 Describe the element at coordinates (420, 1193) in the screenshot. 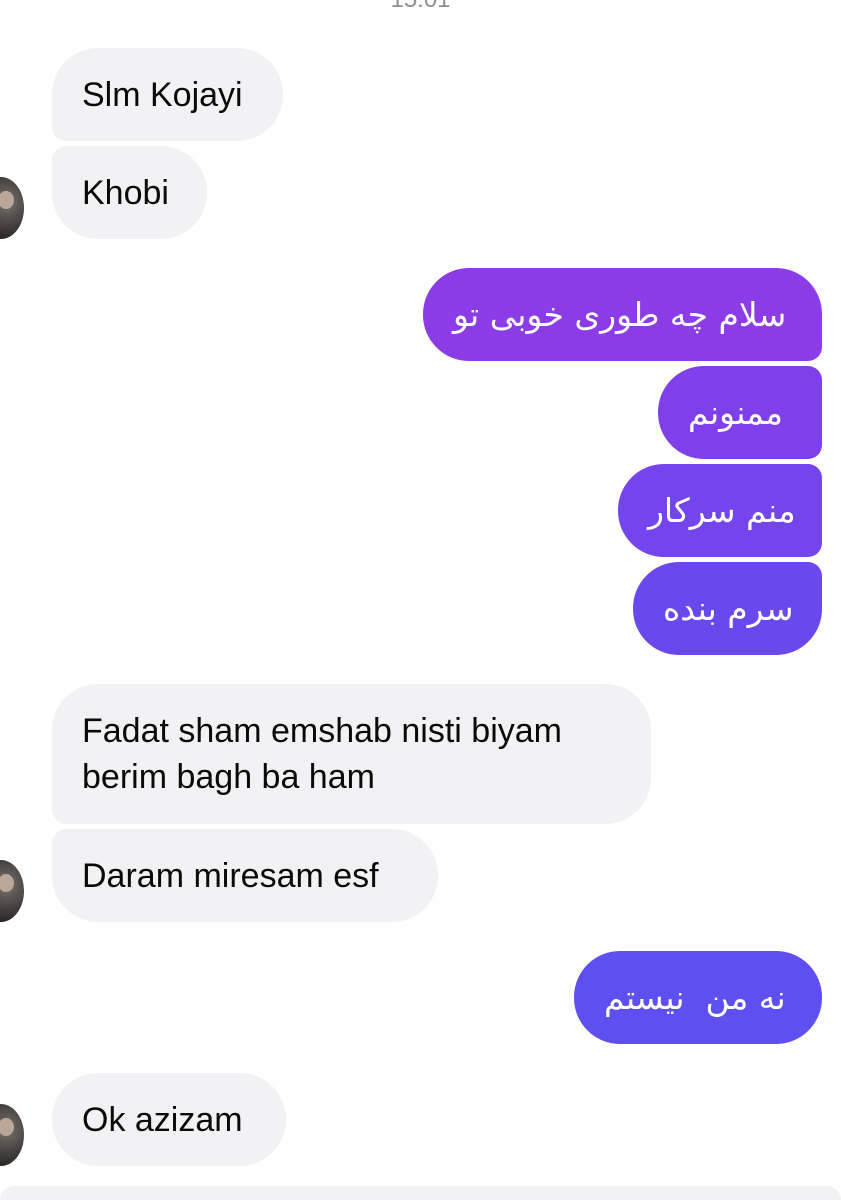

I see `composer-bar` at that location.